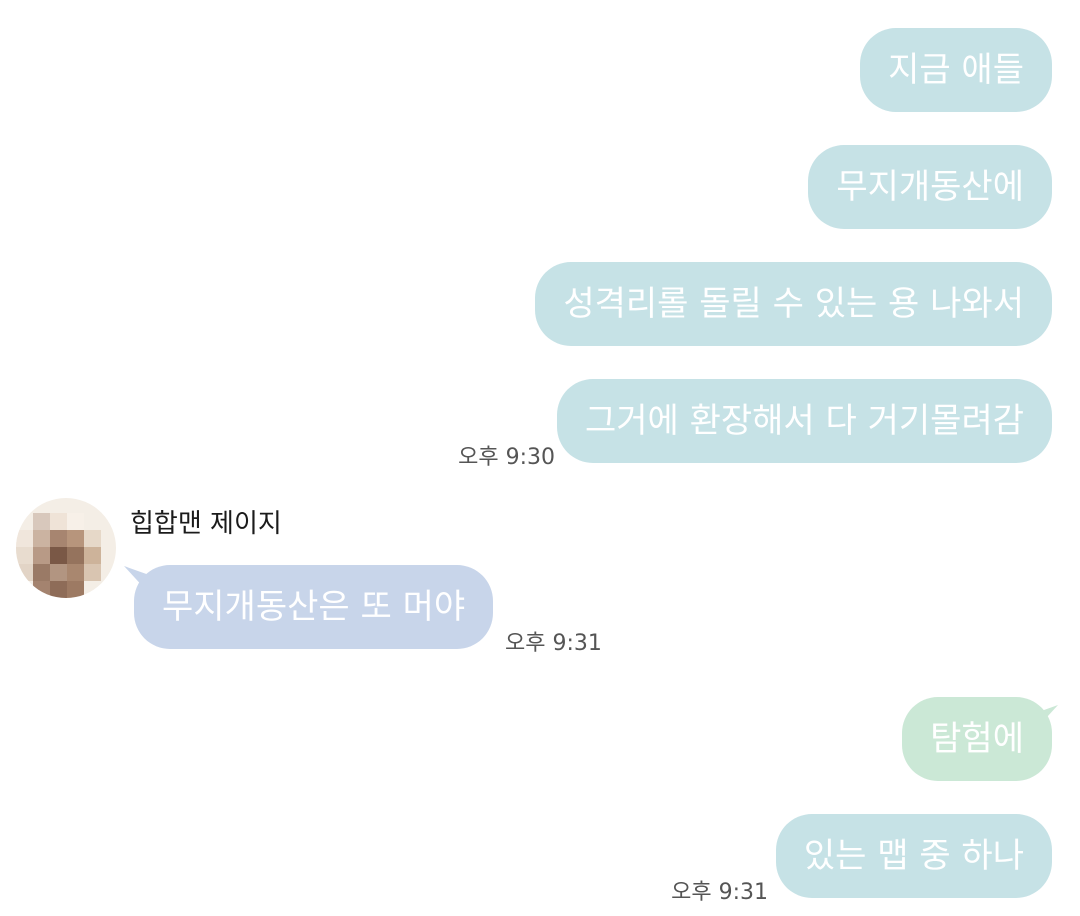  What do you see at coordinates (206, 524) in the screenshot?
I see `sender-name: 힙합맨 제이지` at bounding box center [206, 524].